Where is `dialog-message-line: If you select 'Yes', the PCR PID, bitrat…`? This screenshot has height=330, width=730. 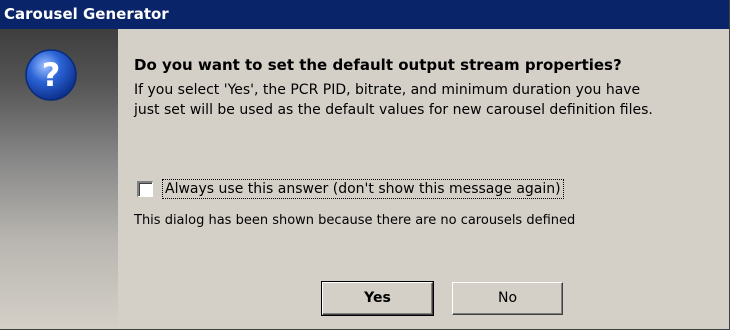 dialog-message-line: If you select 'Yes', the PCR PID, bitrat… is located at coordinates (387, 90).